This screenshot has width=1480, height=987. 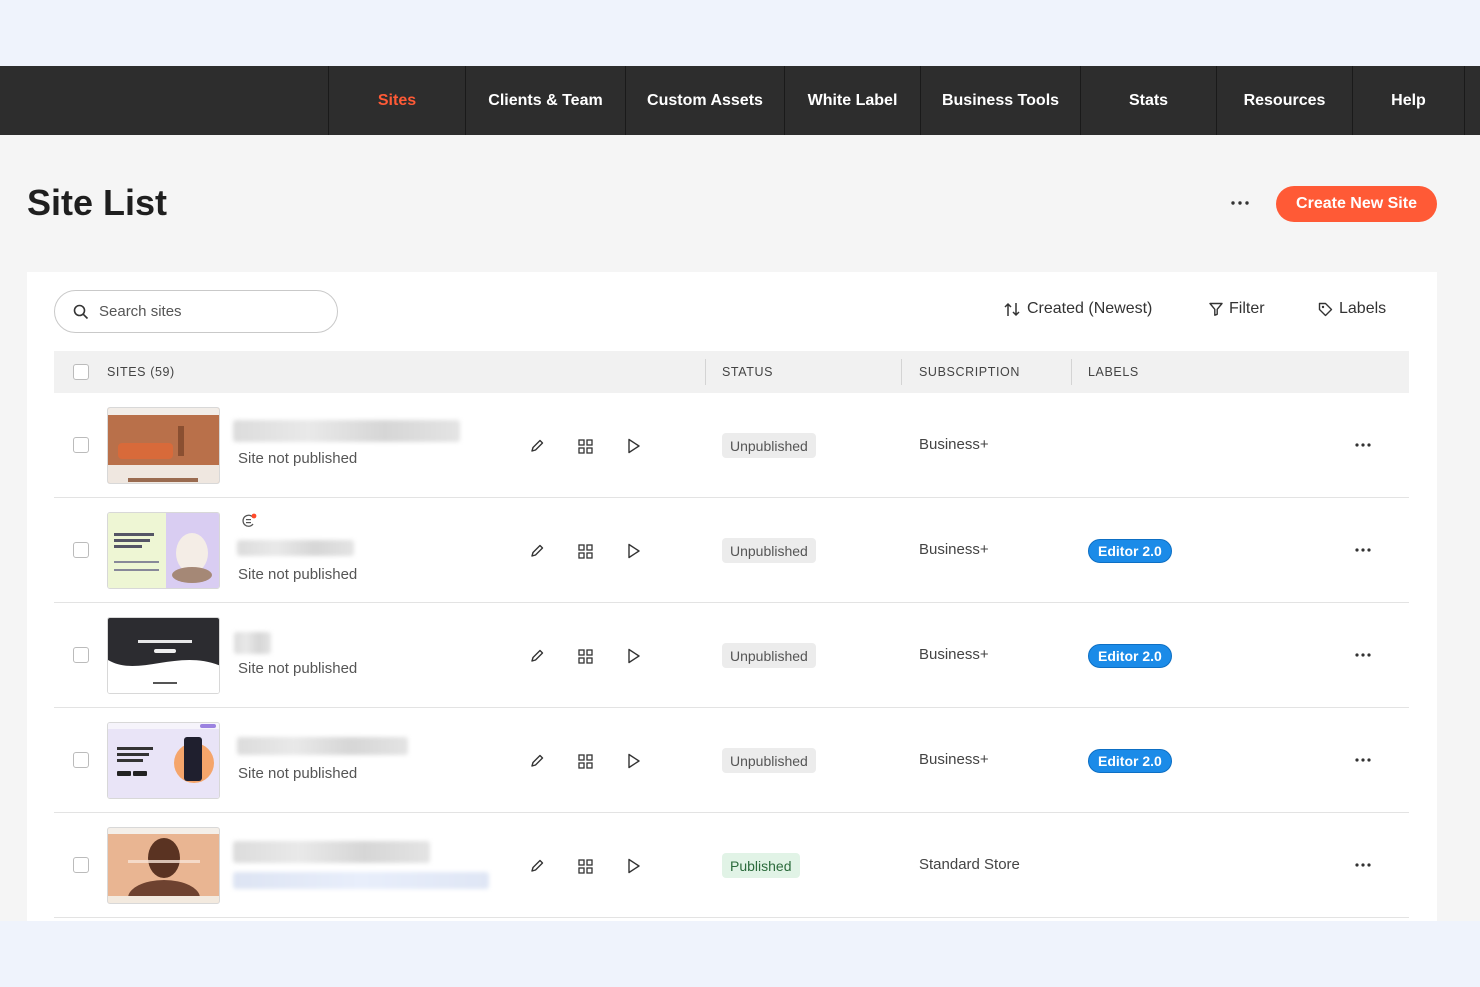 I want to click on select-all-checkbox, so click(x=81, y=372).